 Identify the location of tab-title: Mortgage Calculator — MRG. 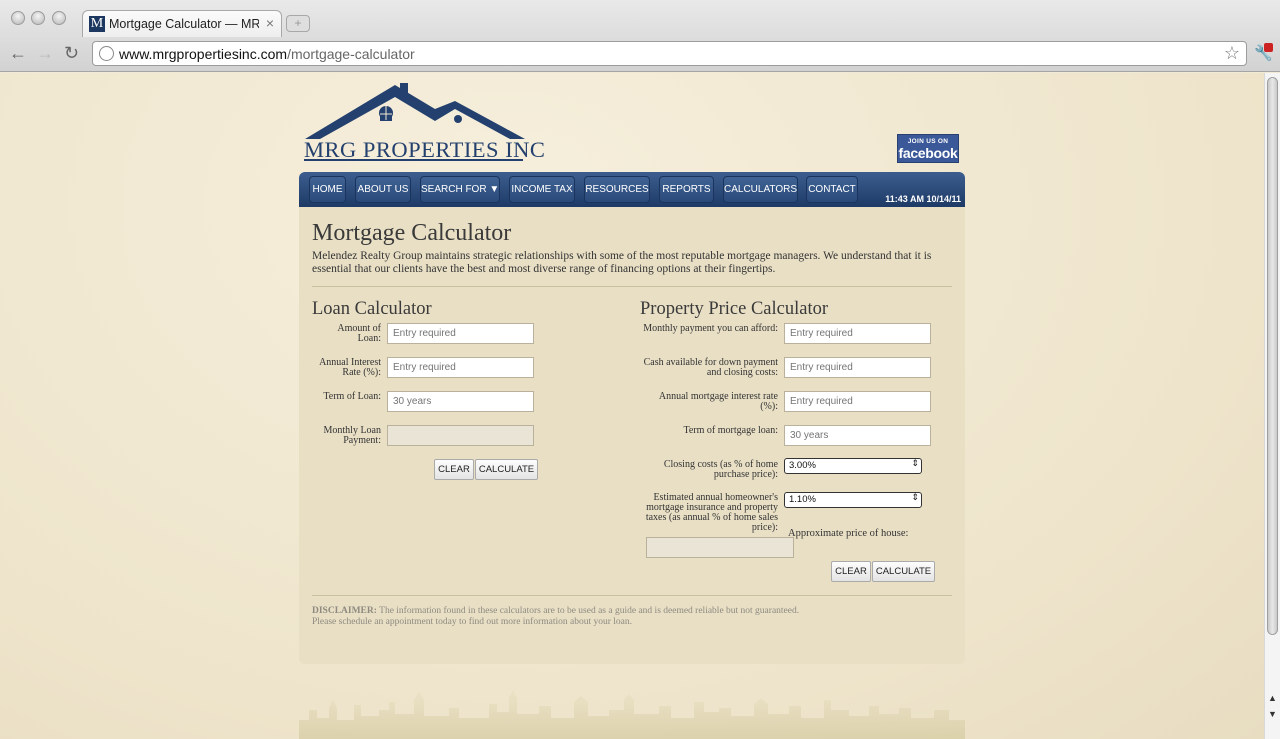
(184, 24).